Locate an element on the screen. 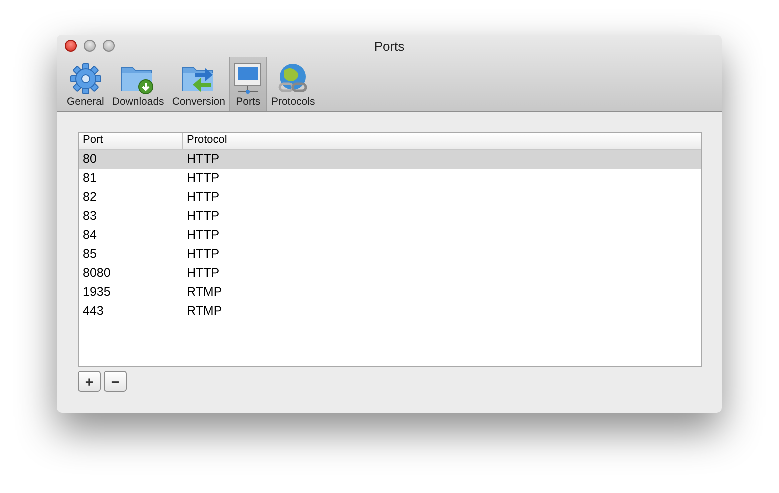 This screenshot has width=779, height=493. port-cell-text: 85 is located at coordinates (90, 254).